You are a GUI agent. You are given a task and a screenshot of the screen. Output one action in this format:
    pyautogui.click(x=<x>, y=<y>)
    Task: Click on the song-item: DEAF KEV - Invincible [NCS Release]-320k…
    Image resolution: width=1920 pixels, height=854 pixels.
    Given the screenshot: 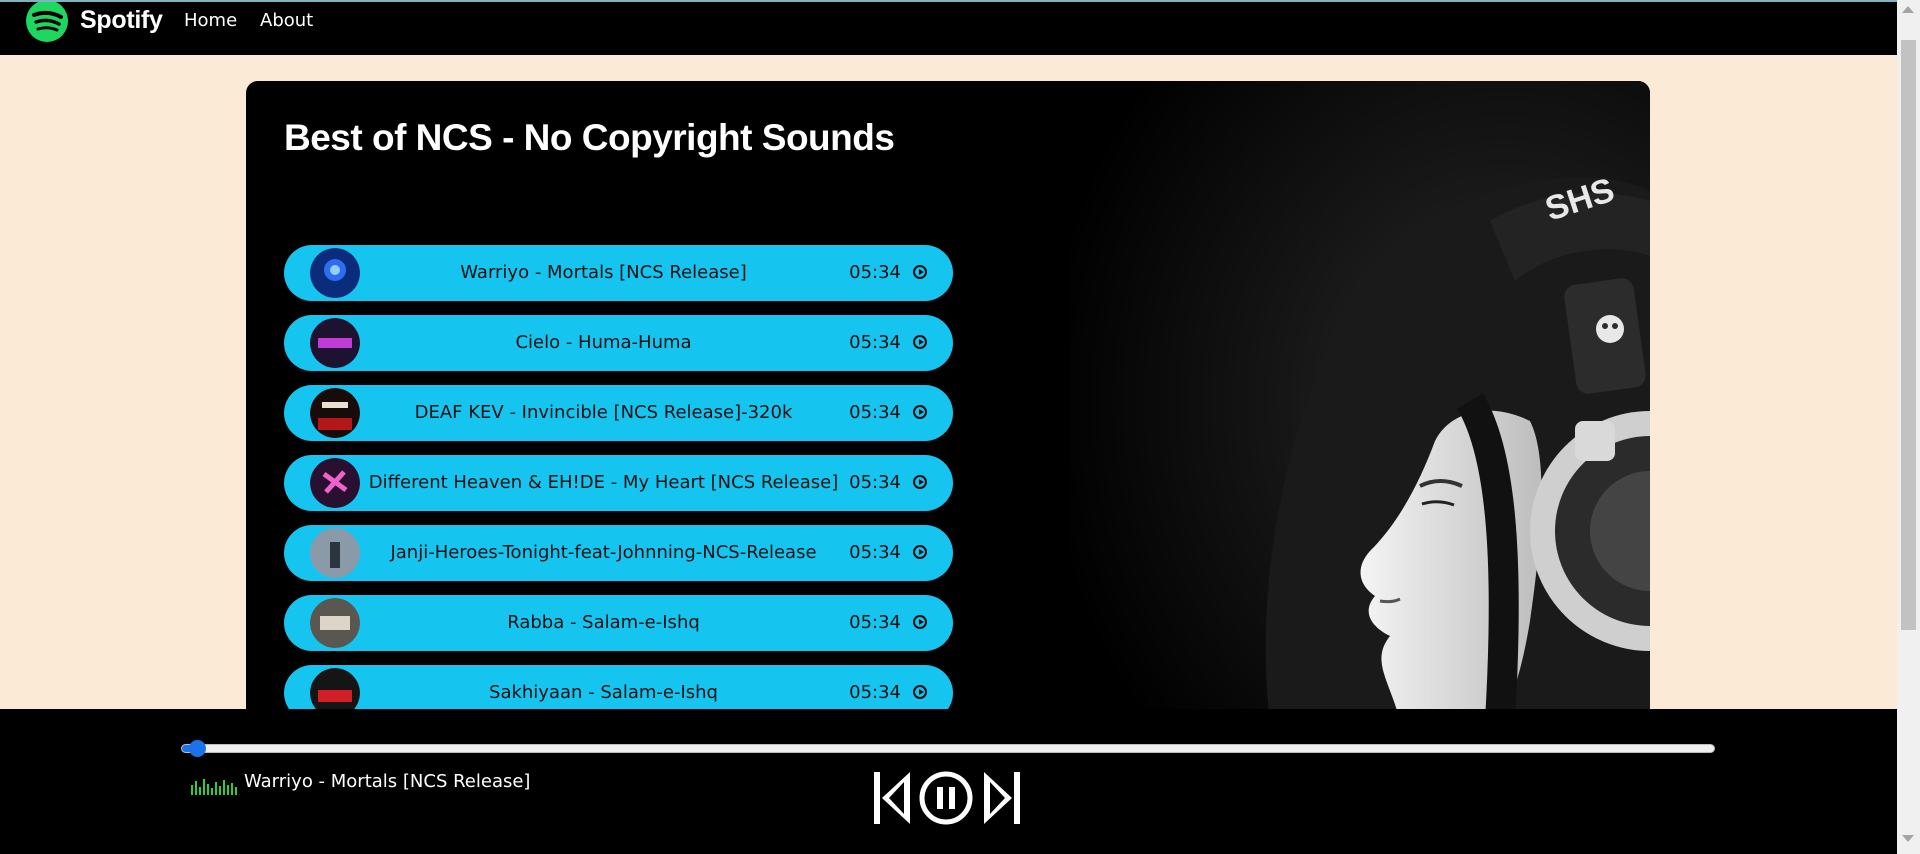 What is the action you would take?
    pyautogui.click(x=618, y=413)
    